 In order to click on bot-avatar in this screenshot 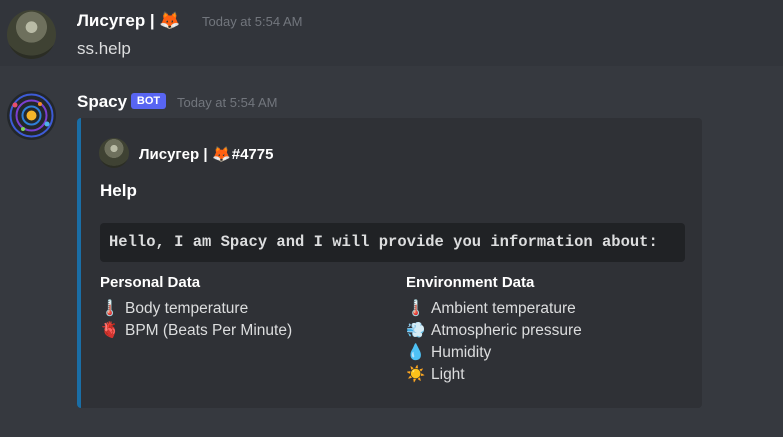, I will do `click(31, 115)`.